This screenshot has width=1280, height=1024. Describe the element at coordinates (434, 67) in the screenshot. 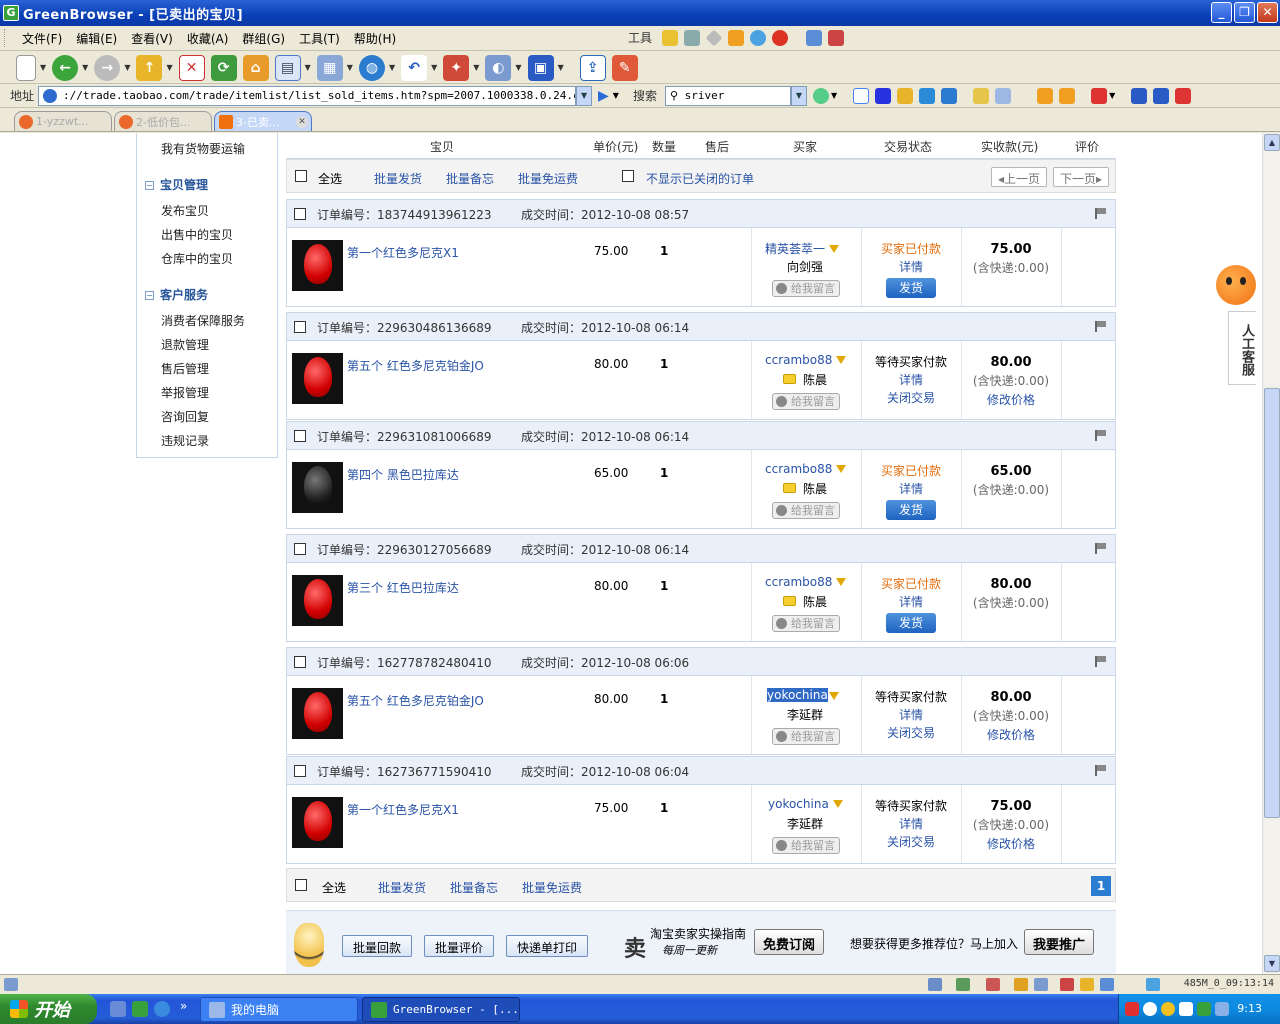

I see `undo-dropdown-icon: ▼` at that location.